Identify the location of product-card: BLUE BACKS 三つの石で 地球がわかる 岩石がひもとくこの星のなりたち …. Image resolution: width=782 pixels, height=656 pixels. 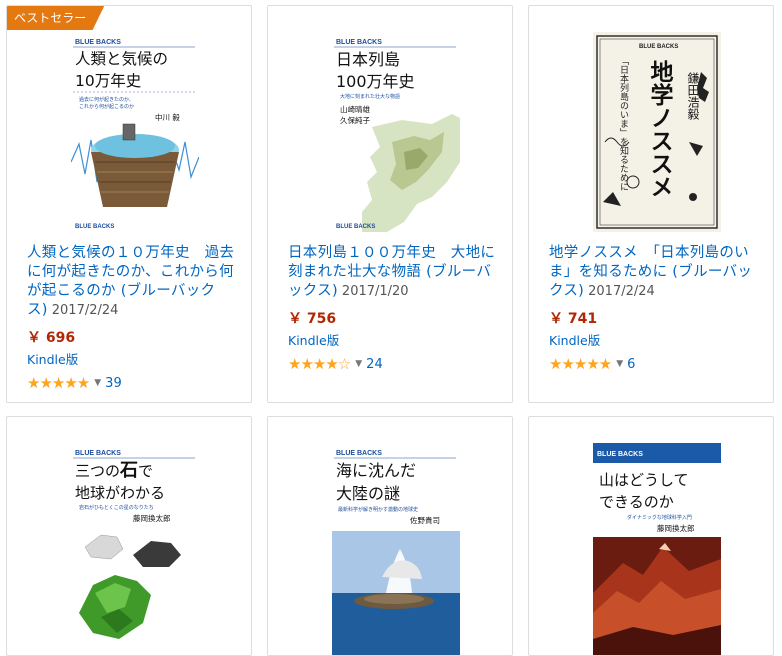
(129, 536).